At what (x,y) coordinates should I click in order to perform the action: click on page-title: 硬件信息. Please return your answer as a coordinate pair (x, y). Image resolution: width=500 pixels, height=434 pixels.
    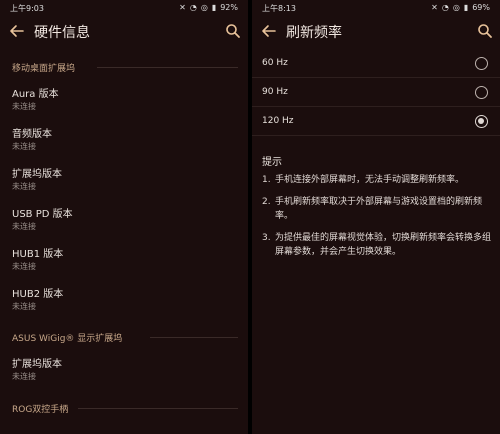
    Looking at the image, I should click on (62, 33).